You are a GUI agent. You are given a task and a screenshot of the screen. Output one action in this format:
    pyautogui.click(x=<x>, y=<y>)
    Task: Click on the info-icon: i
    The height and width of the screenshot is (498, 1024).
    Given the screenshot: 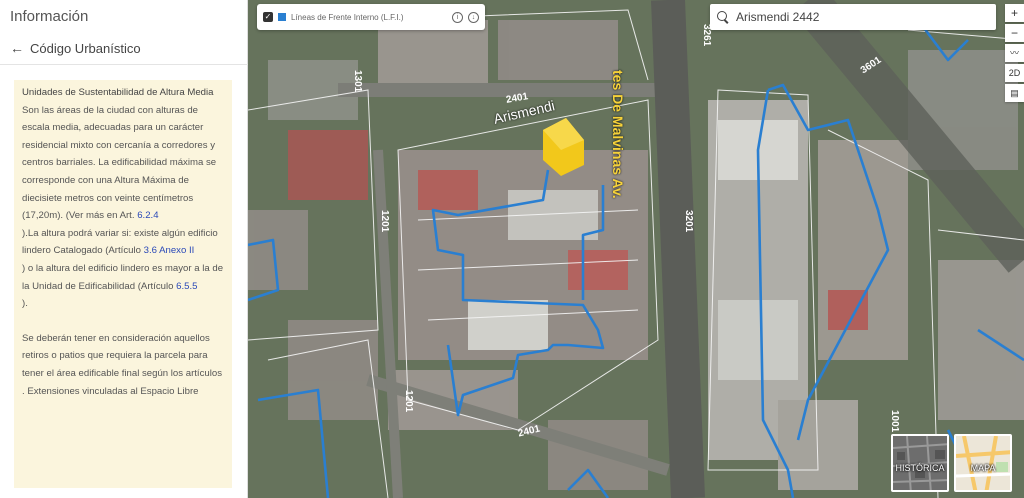 What is the action you would take?
    pyautogui.click(x=457, y=17)
    